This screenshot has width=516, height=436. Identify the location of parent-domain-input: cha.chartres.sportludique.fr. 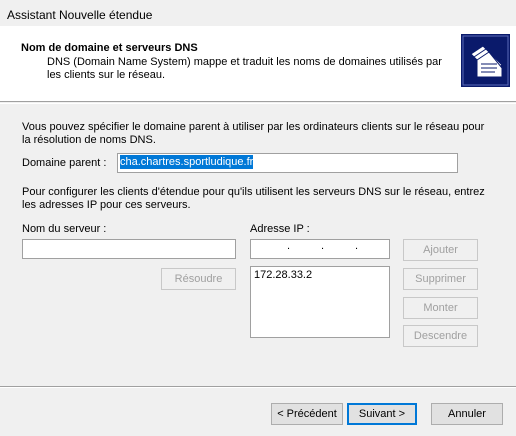
(287, 163).